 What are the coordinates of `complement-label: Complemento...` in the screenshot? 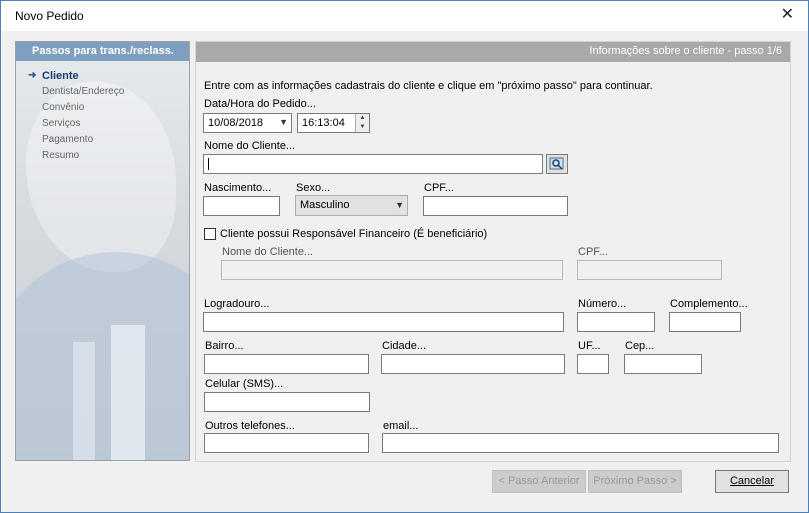 It's located at (709, 304).